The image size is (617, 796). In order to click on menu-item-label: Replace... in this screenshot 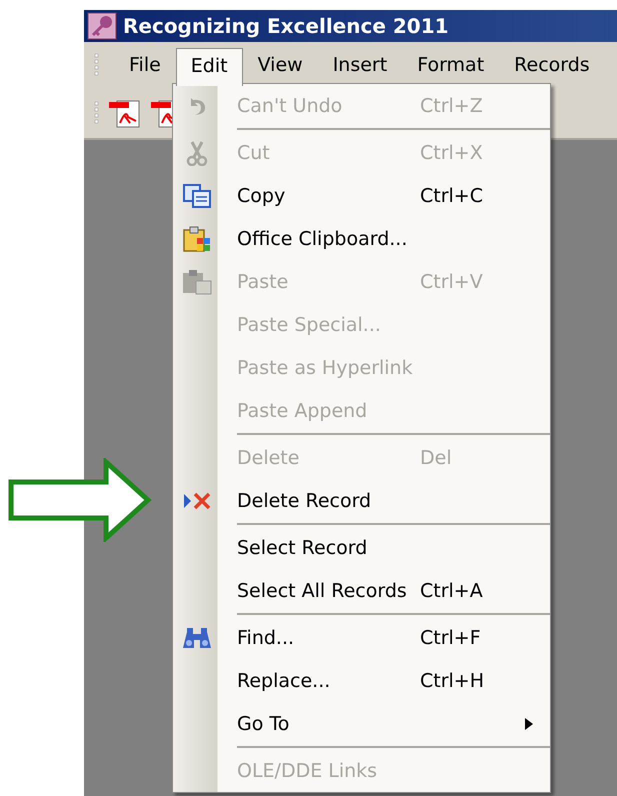, I will do `click(284, 681)`.